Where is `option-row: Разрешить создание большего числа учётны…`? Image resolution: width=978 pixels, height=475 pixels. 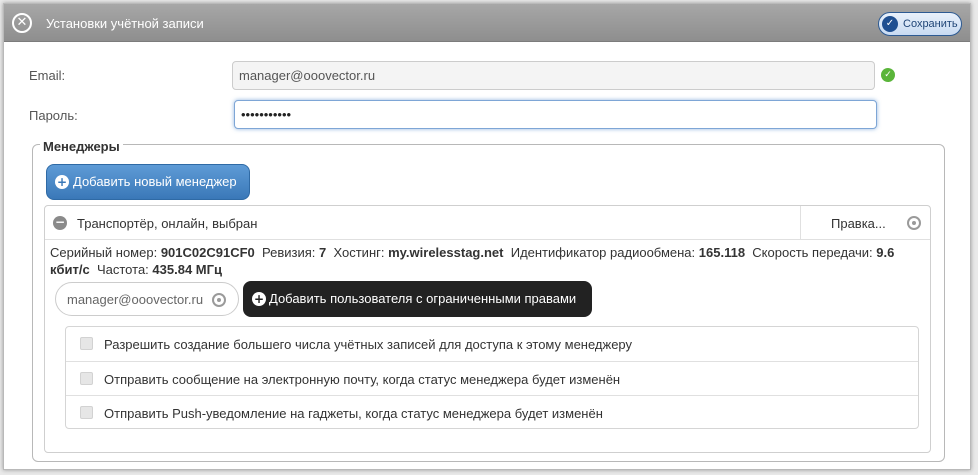
option-row: Разрешить создание большего числа учётны… is located at coordinates (492, 344).